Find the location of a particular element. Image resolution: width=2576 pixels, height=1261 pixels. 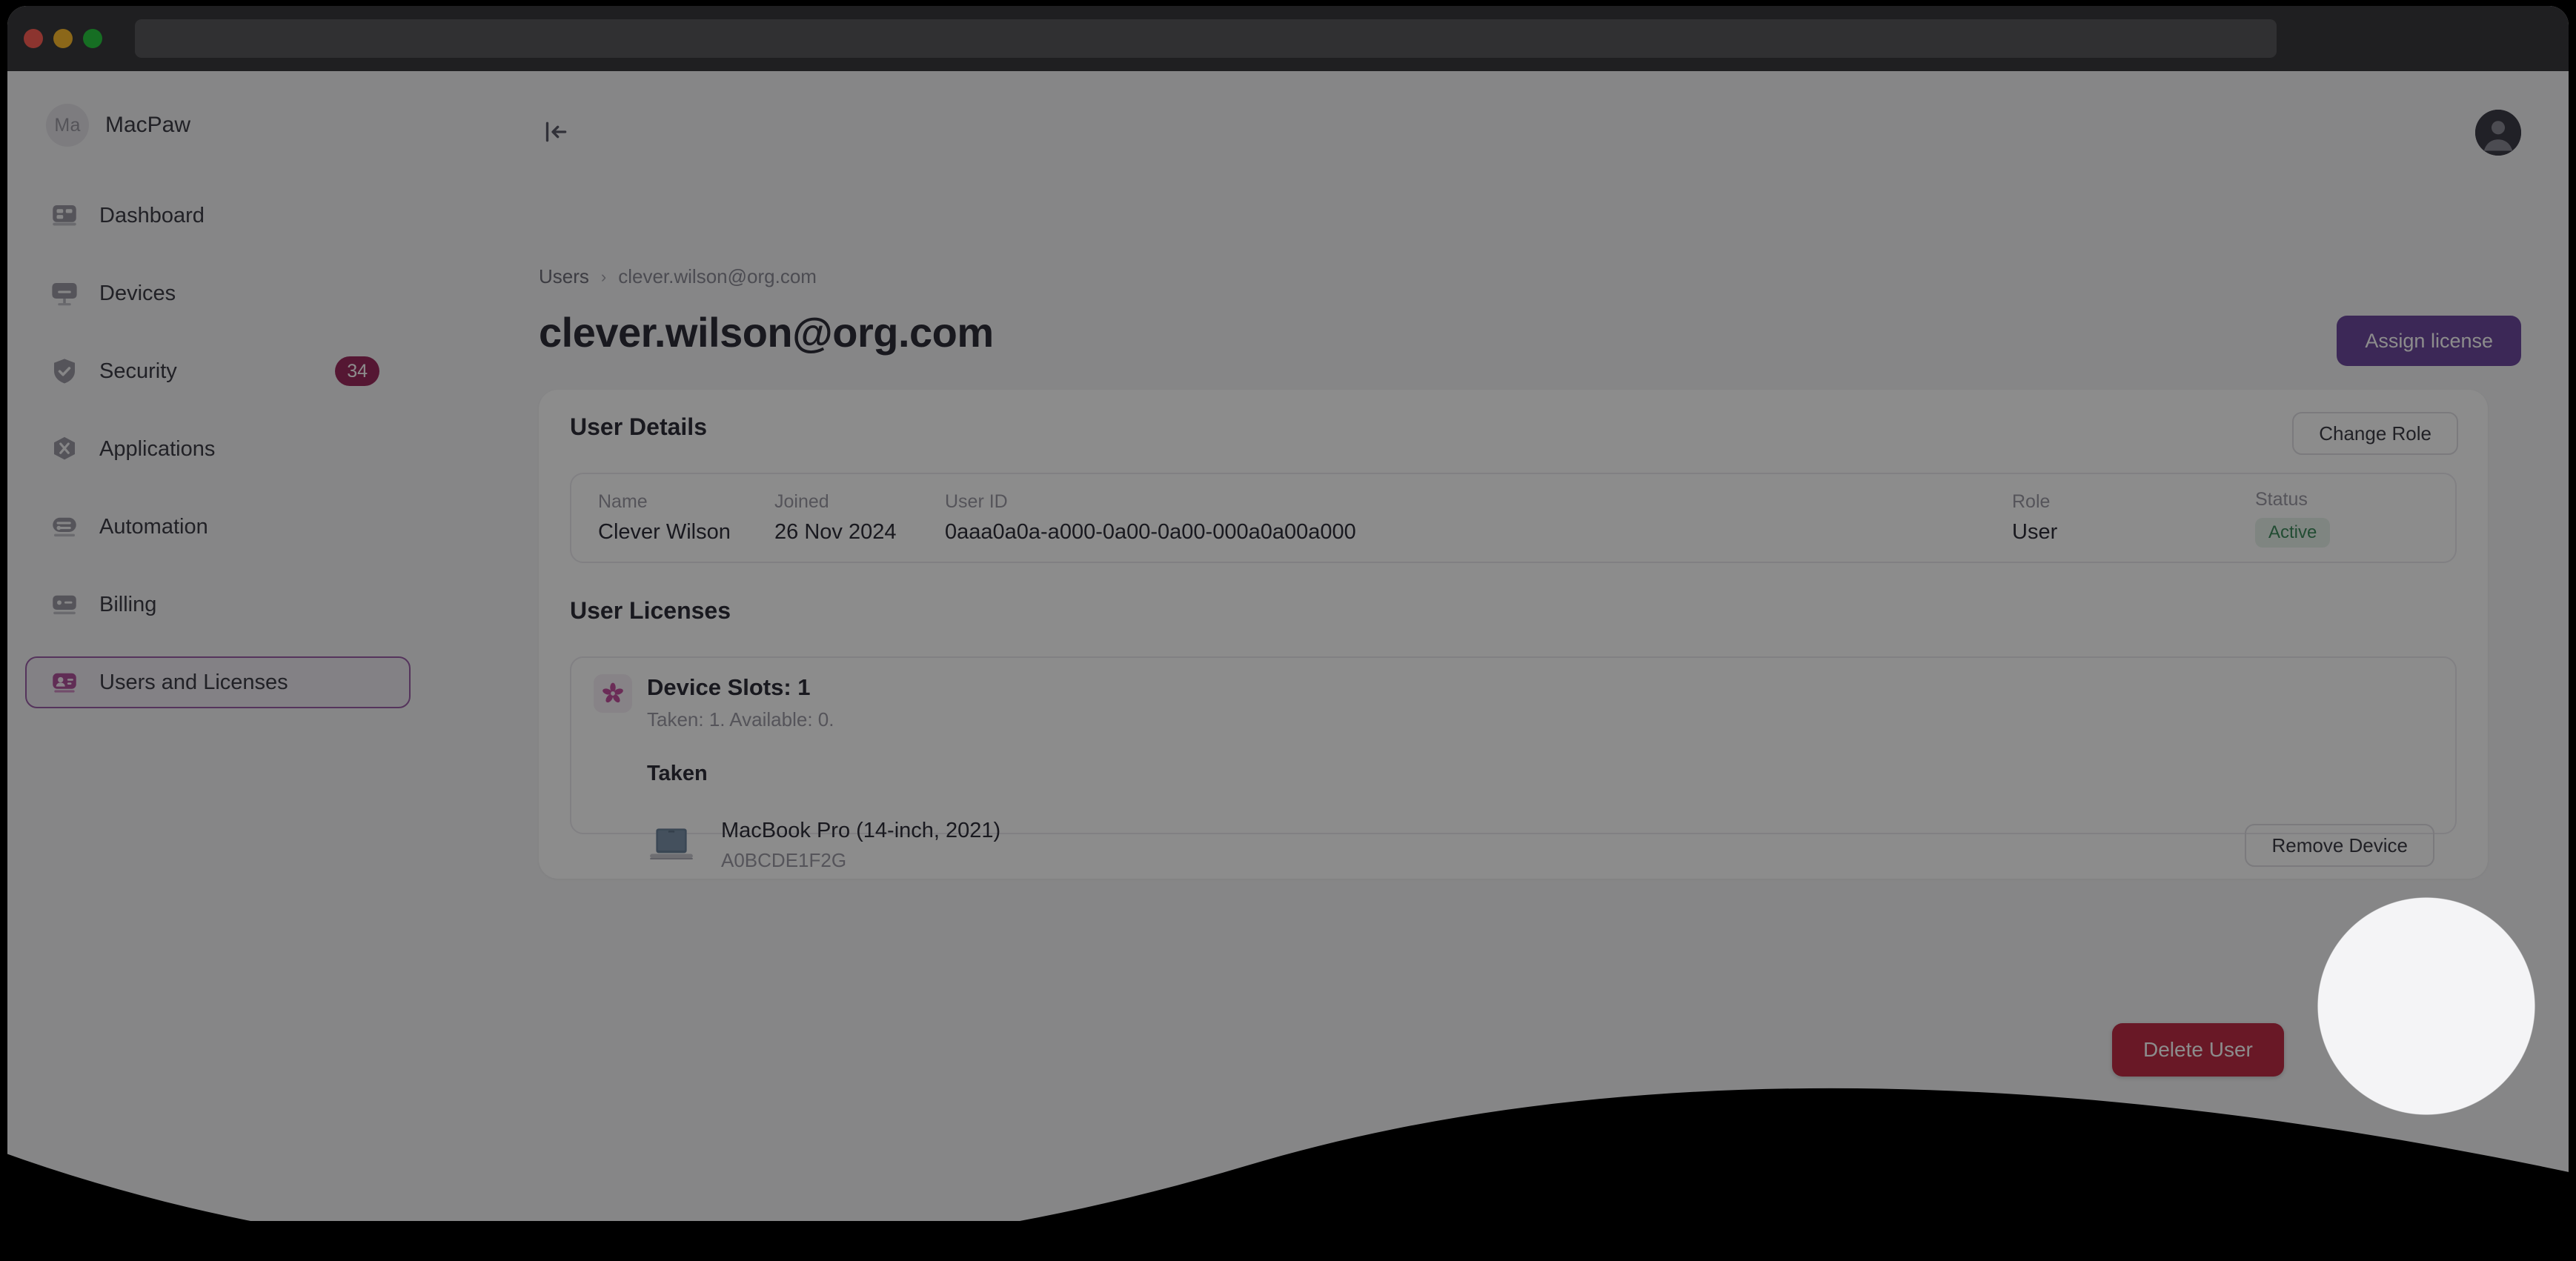

device-info: MacBook Pro (14-inch, 2021) A0BCDE1F2G is located at coordinates (860, 846).